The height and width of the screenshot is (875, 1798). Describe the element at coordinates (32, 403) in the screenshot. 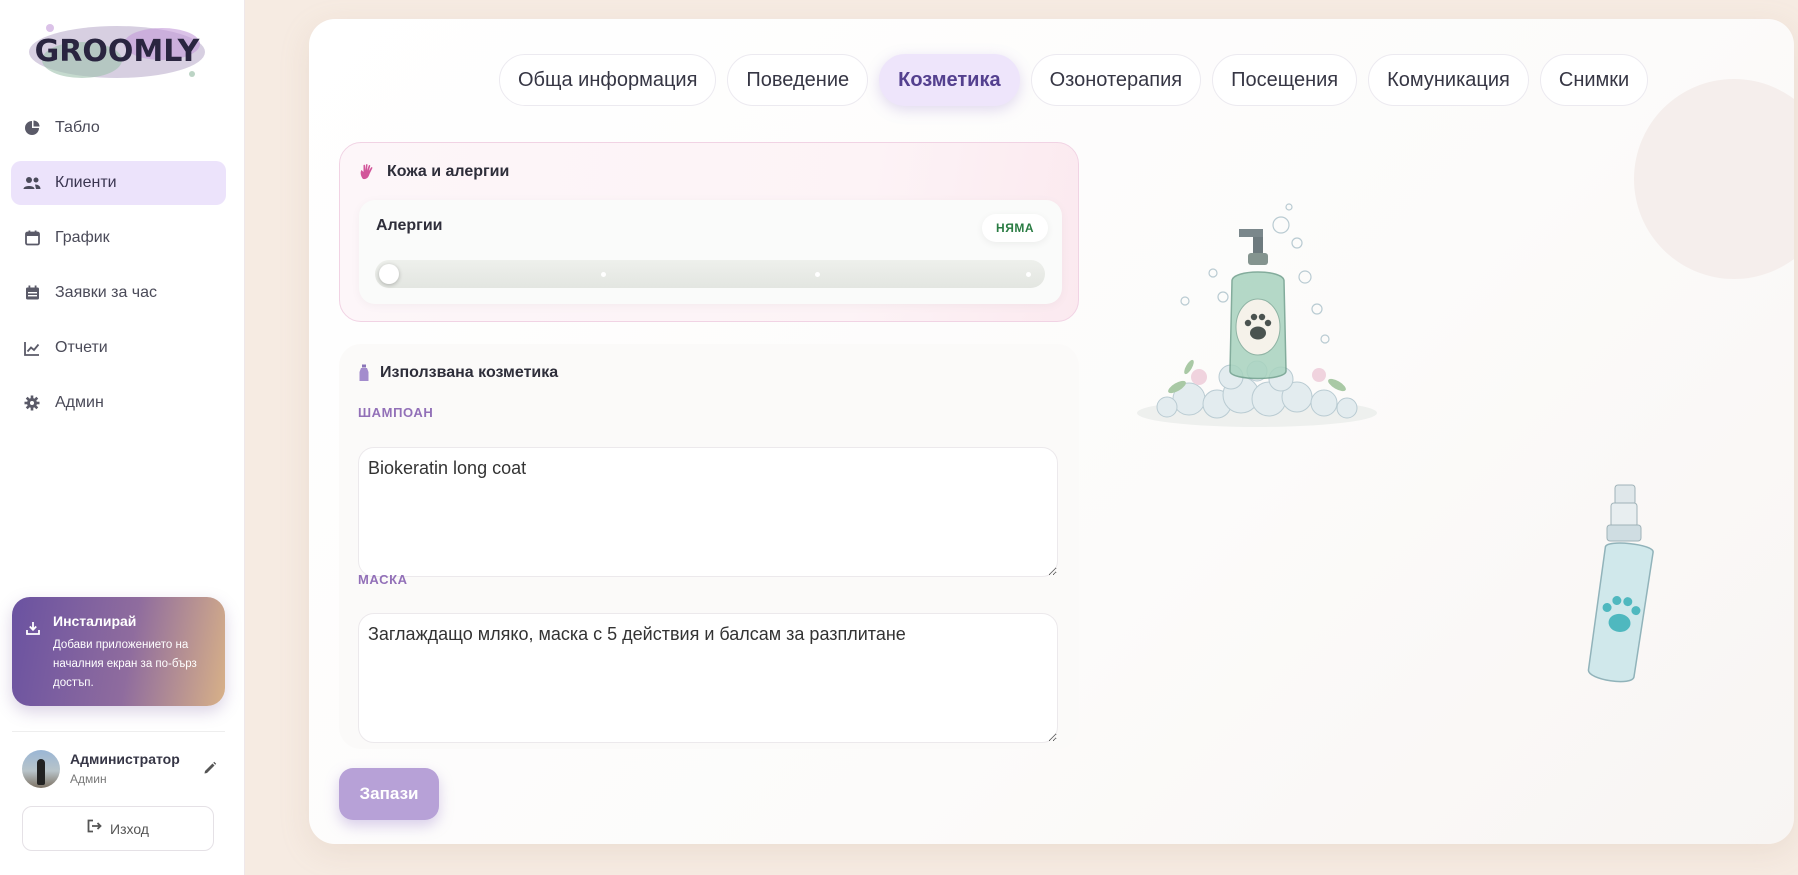

I see `gear-icon` at that location.